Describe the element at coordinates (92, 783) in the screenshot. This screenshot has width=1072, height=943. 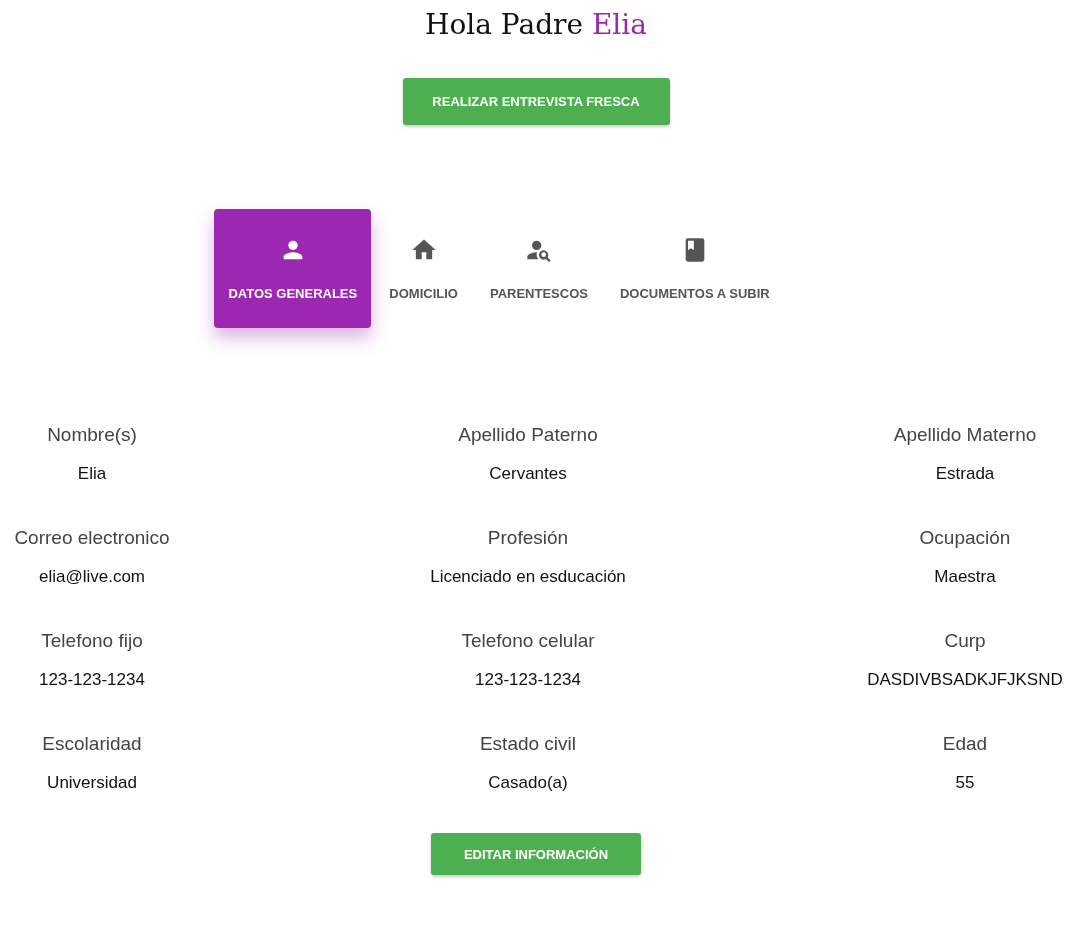
I see `field-value: Universidad` at that location.